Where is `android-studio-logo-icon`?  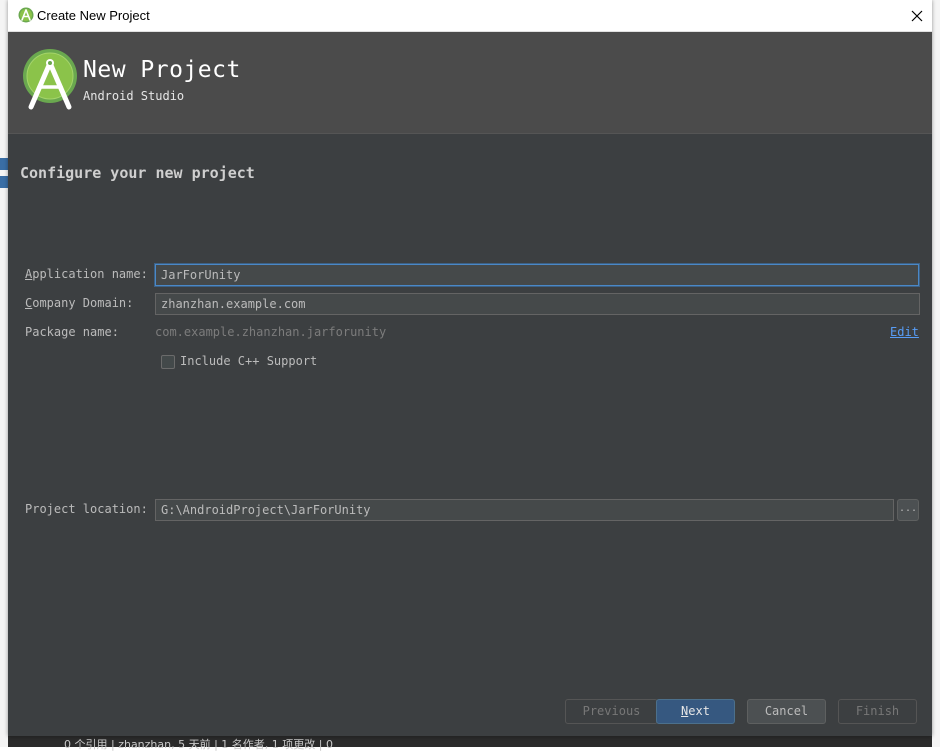
android-studio-logo-icon is located at coordinates (50, 79).